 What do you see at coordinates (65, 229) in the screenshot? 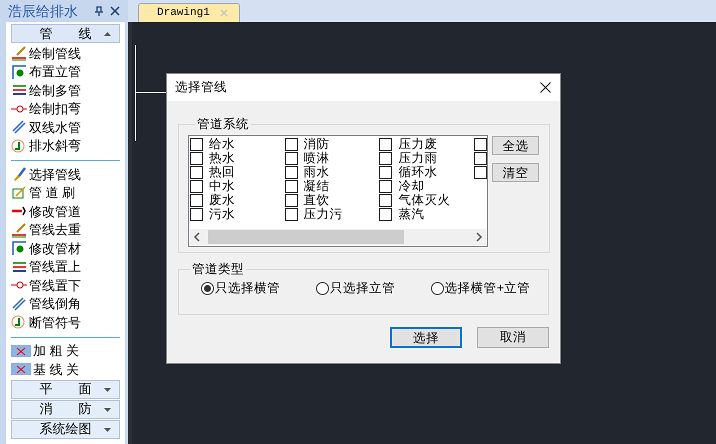
I see `tool-item: 管线去重` at bounding box center [65, 229].